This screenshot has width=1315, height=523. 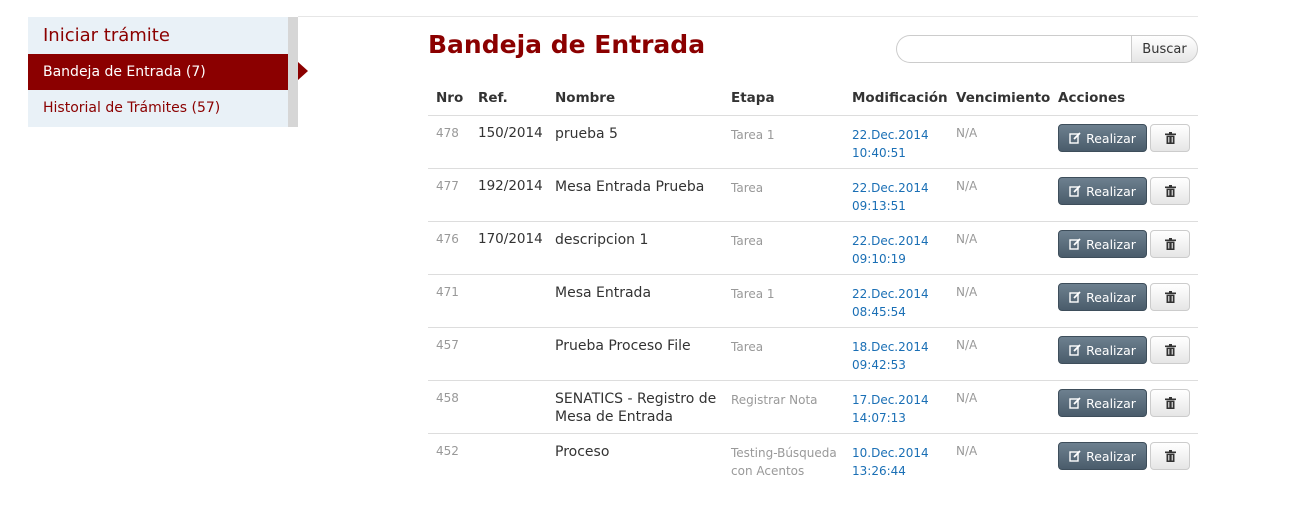 What do you see at coordinates (1164, 49) in the screenshot?
I see `search-button: Buscar` at bounding box center [1164, 49].